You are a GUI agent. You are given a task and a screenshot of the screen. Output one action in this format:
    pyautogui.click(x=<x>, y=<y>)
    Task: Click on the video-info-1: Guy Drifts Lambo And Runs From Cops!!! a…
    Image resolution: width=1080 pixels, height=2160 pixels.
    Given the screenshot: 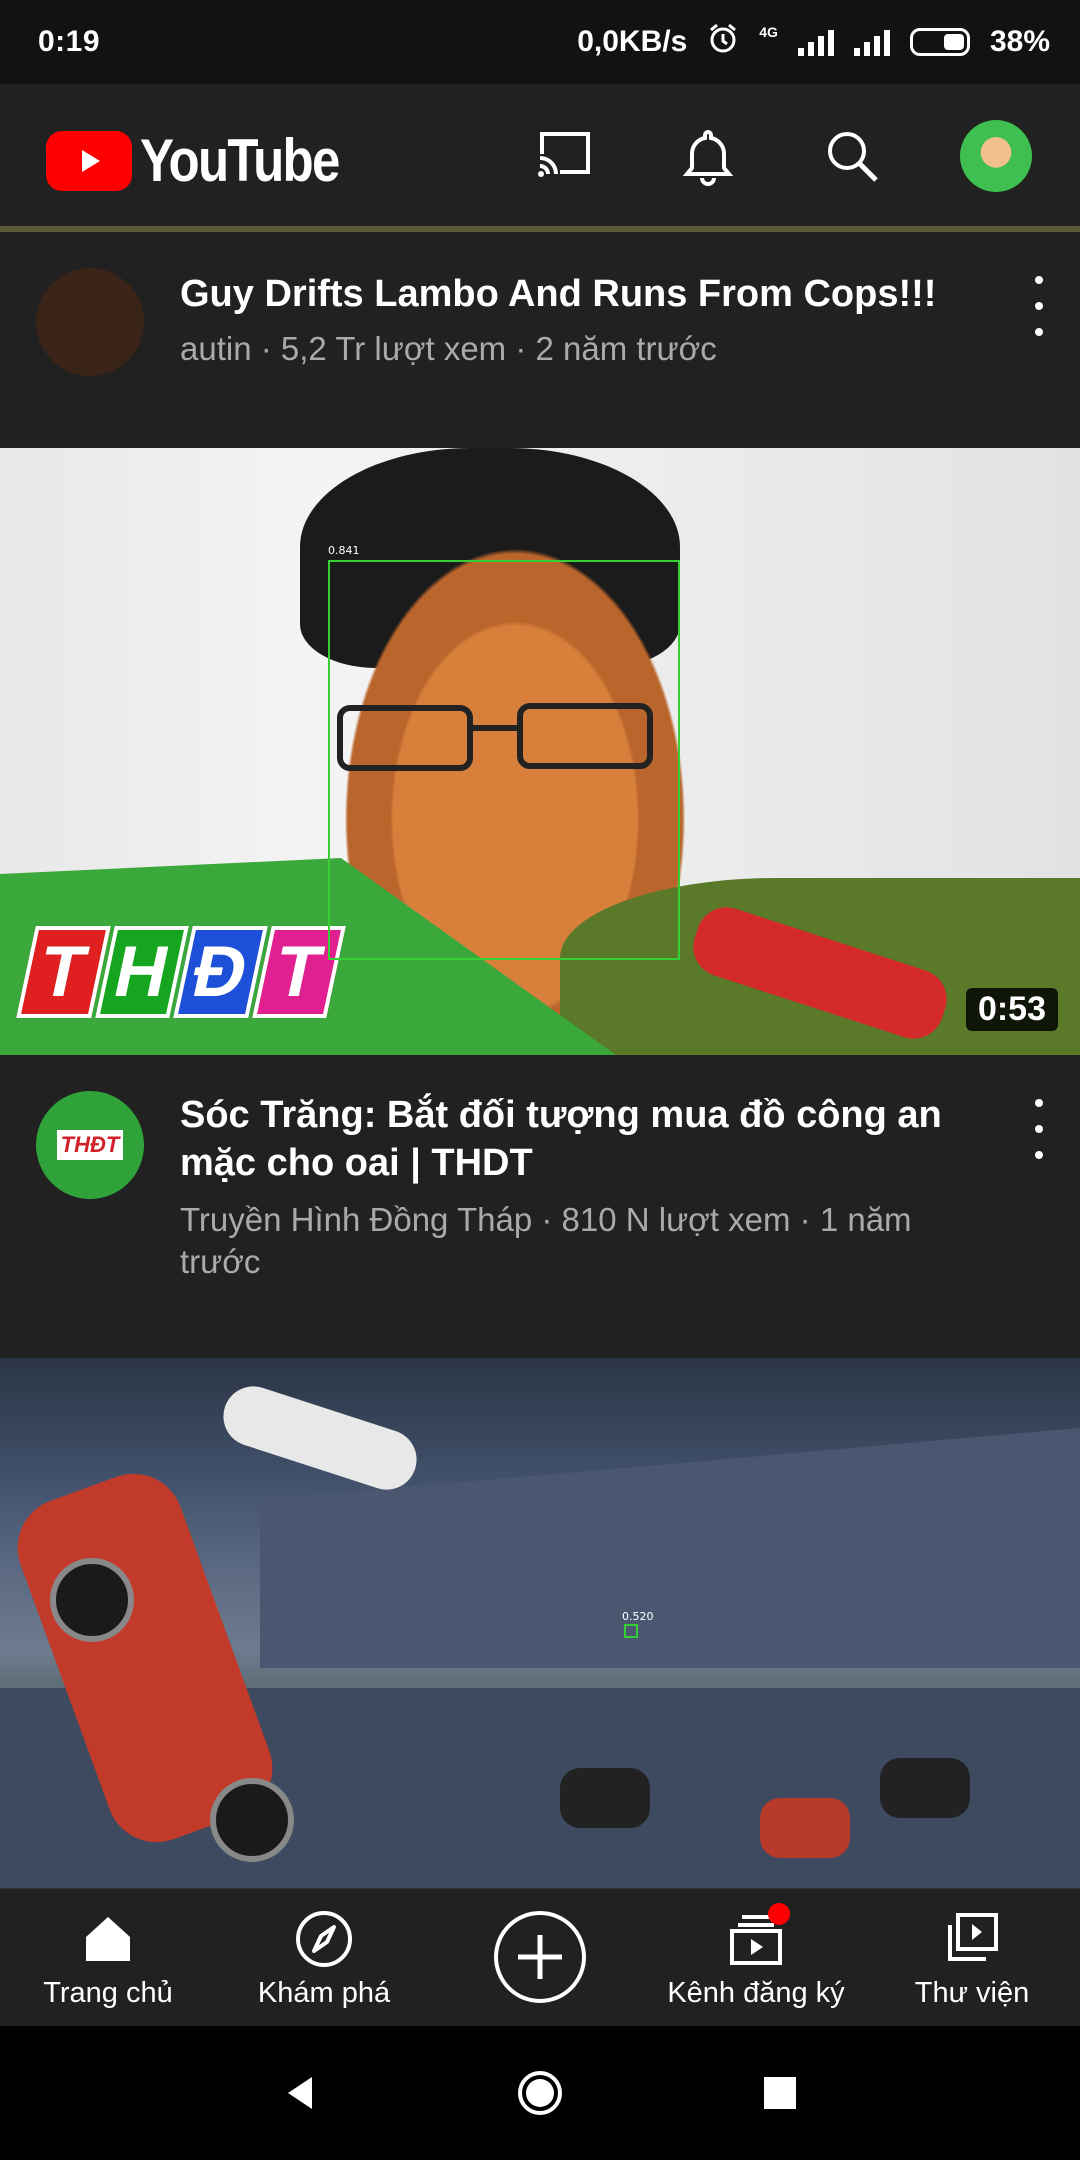 What is the action you would take?
    pyautogui.click(x=540, y=340)
    